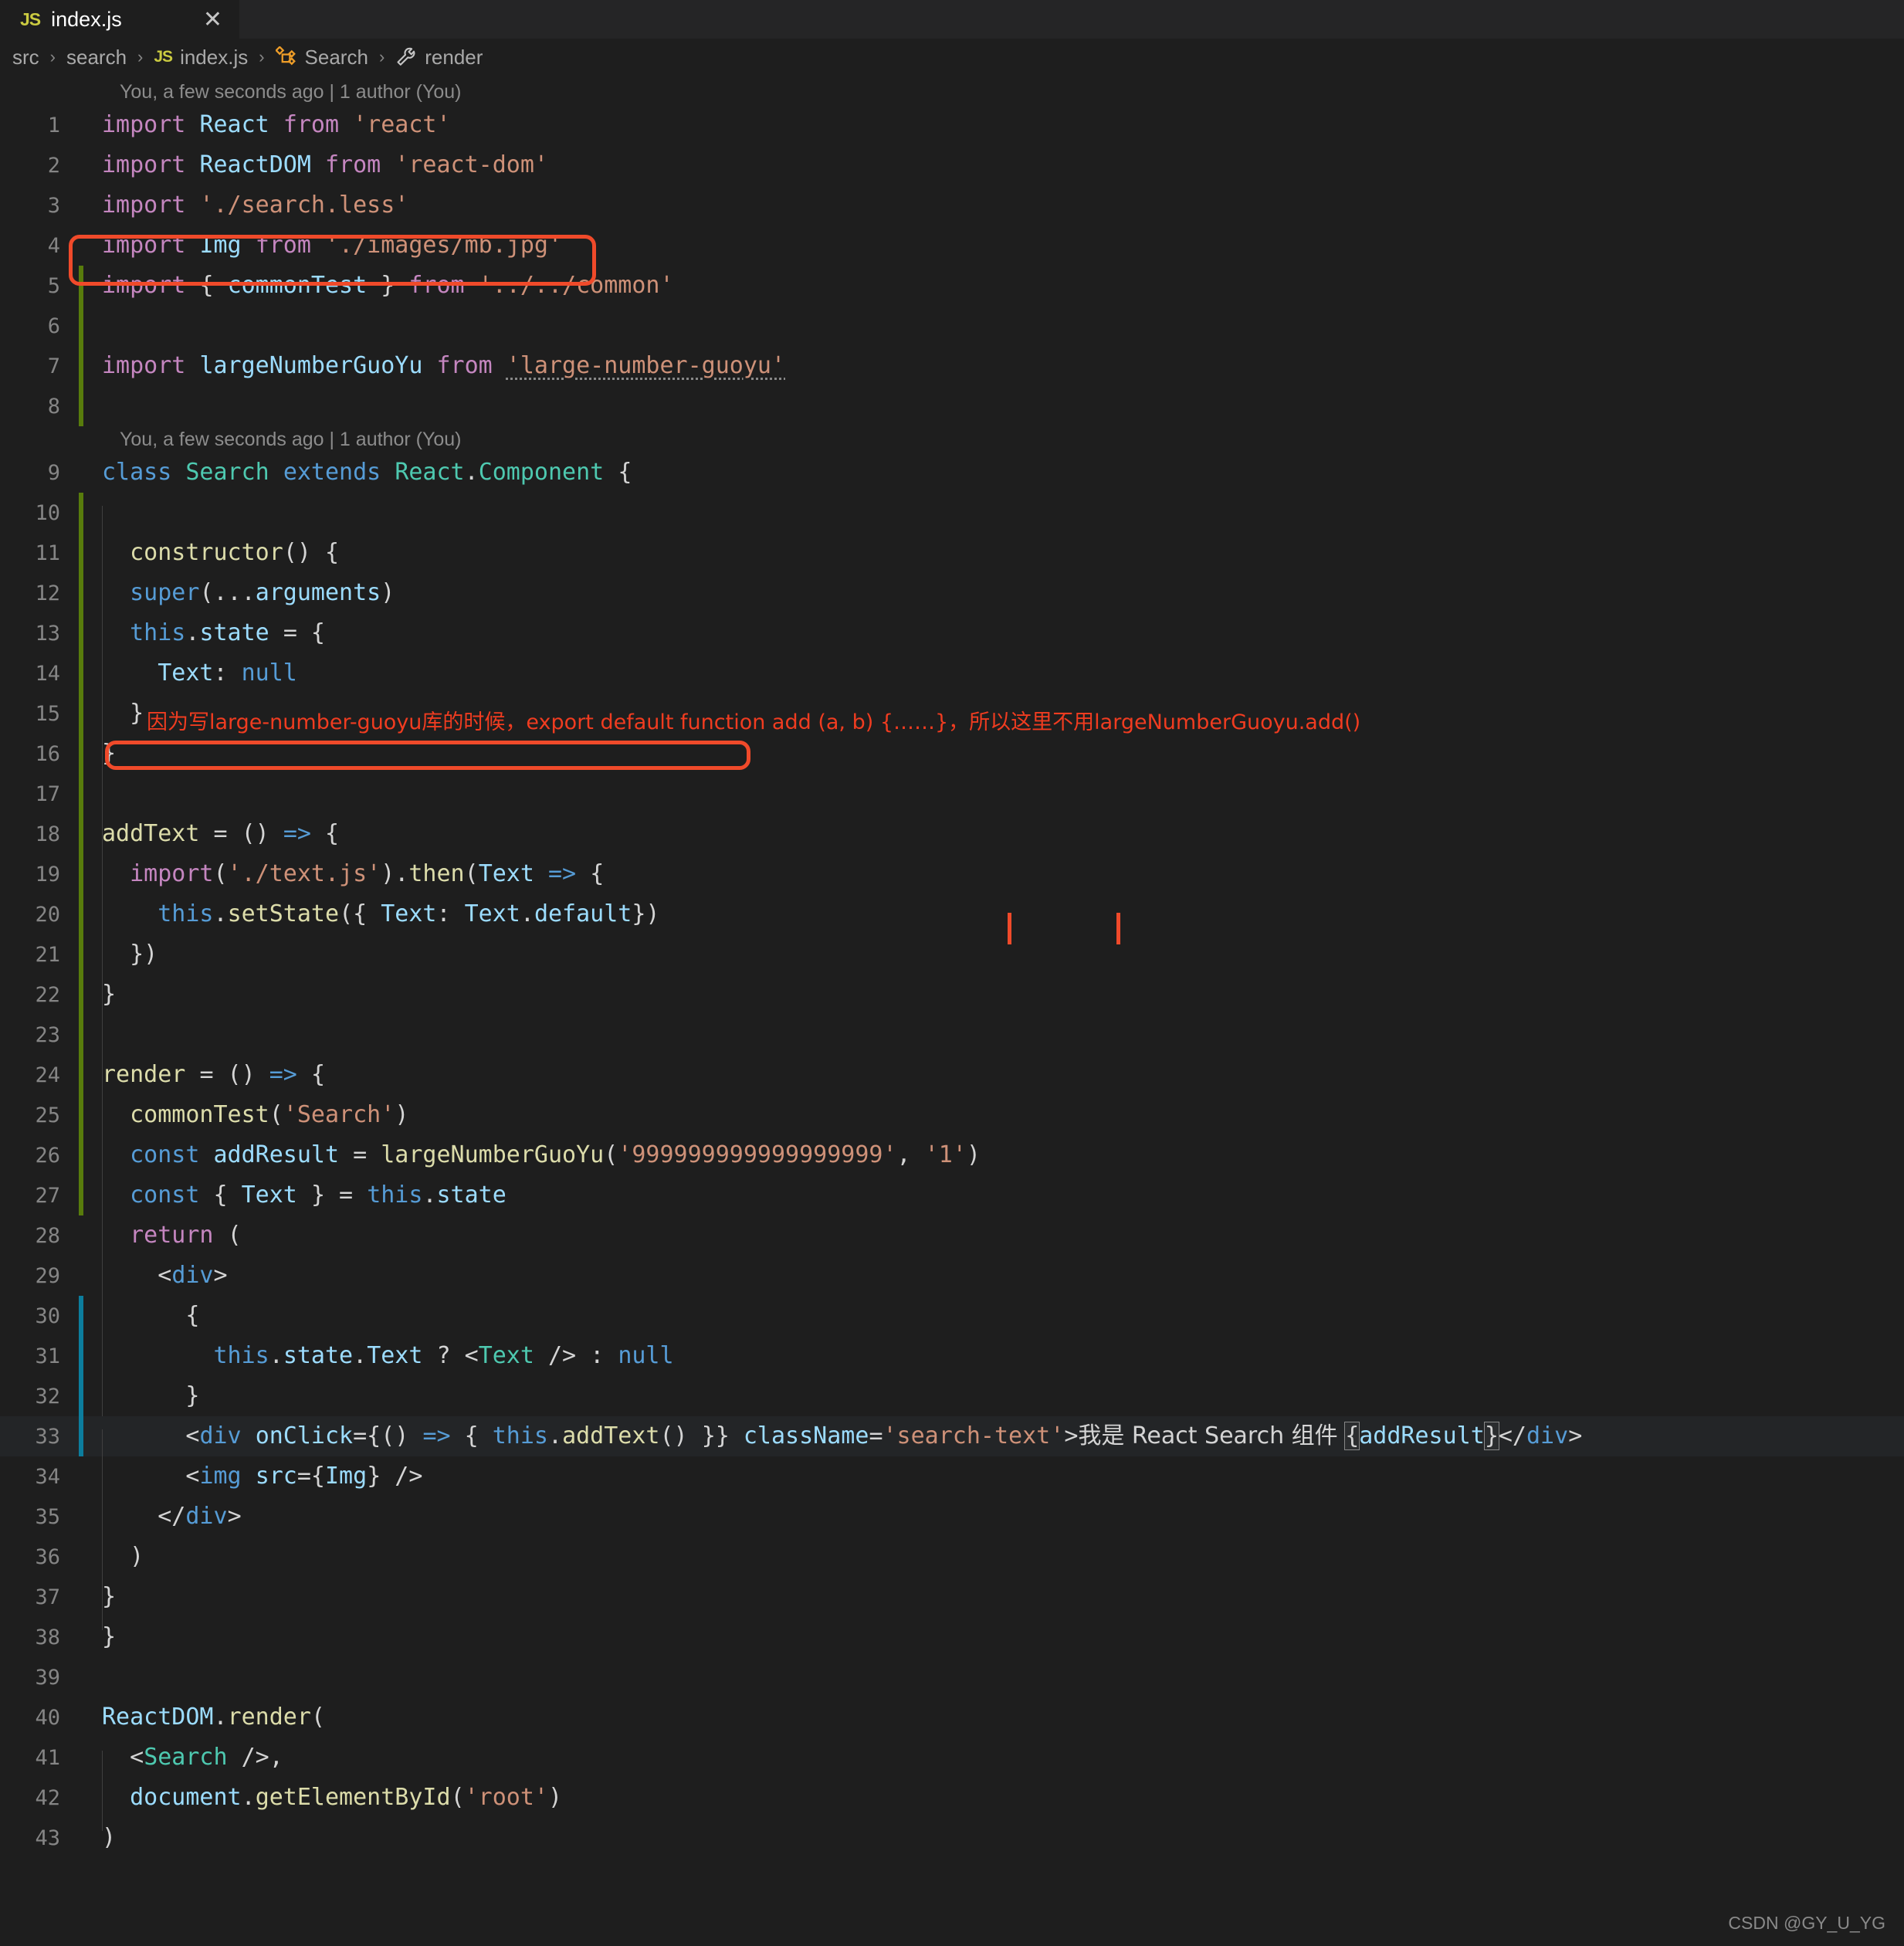  Describe the element at coordinates (276, 124) in the screenshot. I see `code-text: import React from 'react'` at that location.